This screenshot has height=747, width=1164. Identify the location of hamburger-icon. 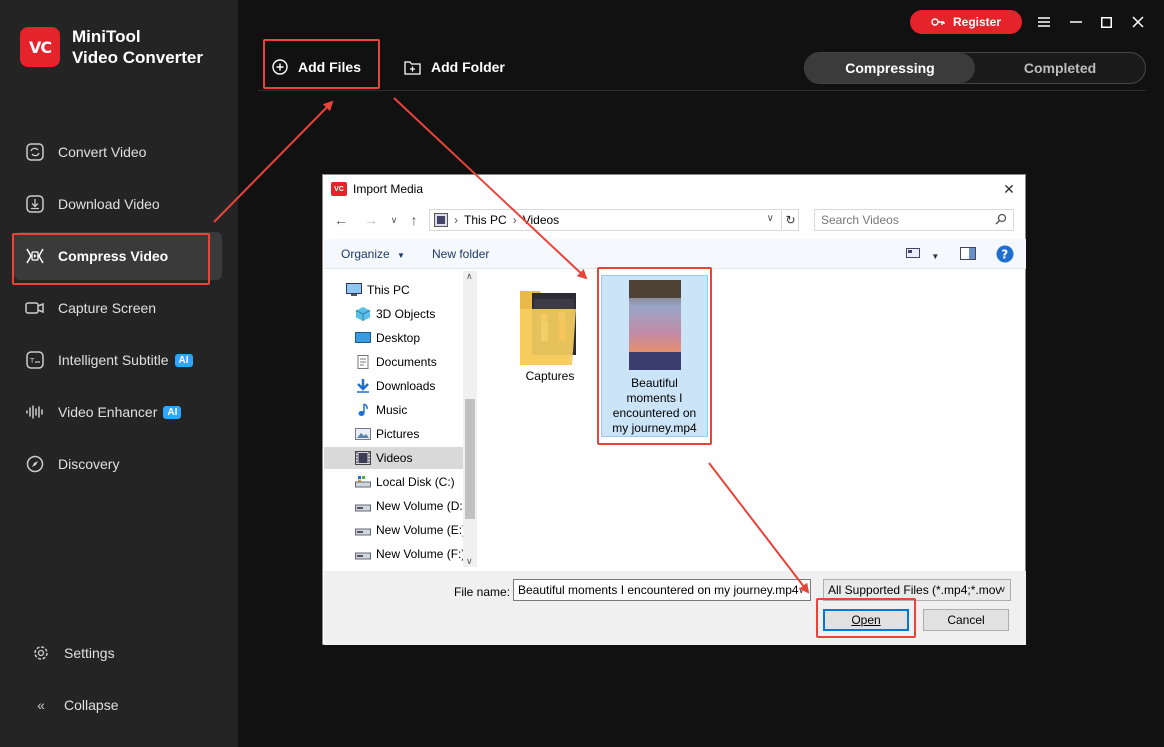
(1044, 22).